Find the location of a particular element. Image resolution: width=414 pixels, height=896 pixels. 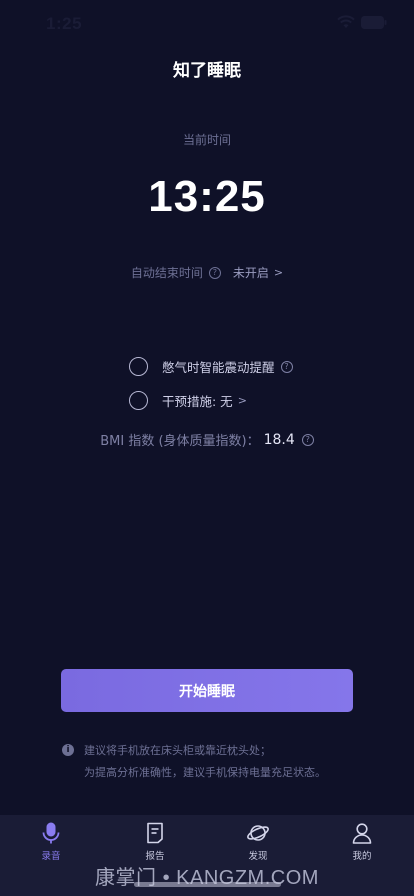

bmi-label: BMI 指数 (身体质量指数)： is located at coordinates (180, 441).